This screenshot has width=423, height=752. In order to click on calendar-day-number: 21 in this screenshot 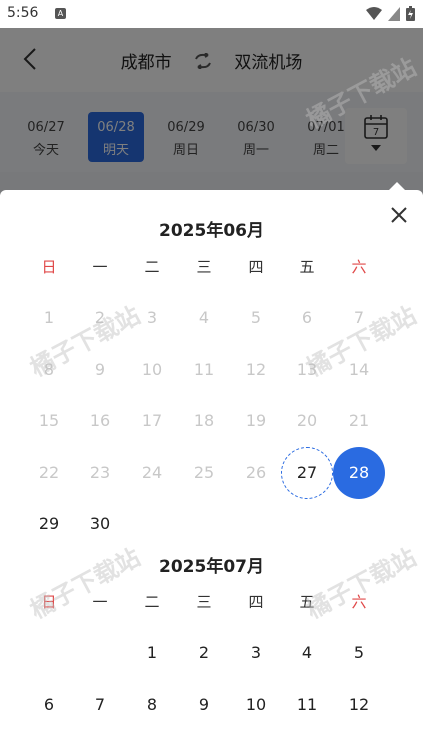, I will do `click(359, 420)`.